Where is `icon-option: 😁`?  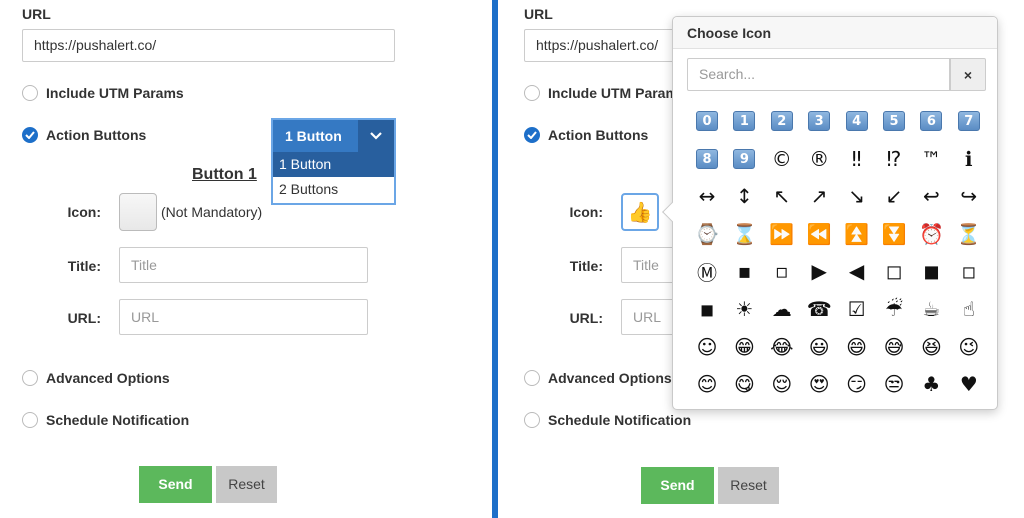
icon-option: 😁 is located at coordinates (744, 347).